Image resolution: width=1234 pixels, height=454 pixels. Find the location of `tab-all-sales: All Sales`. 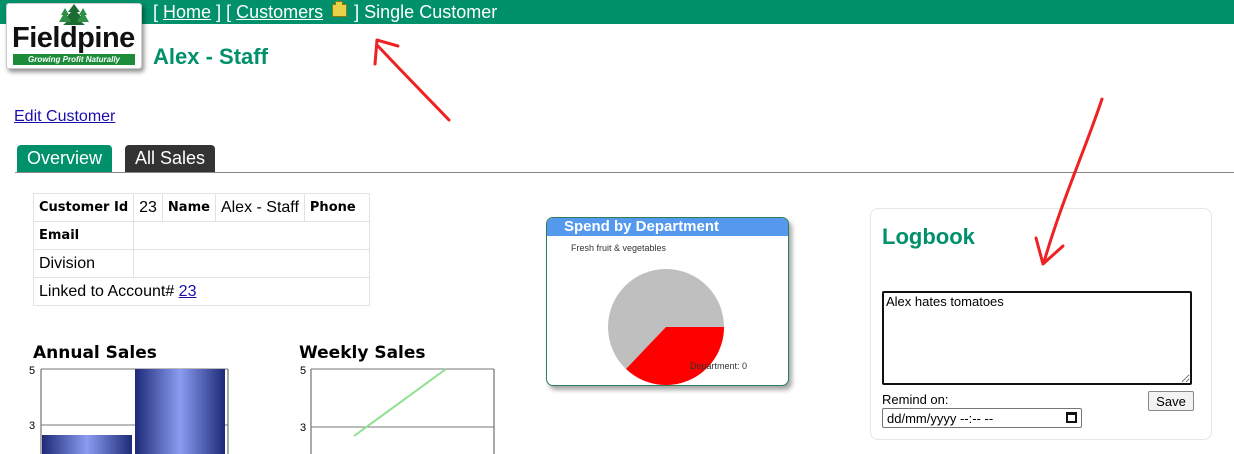

tab-all-sales: All Sales is located at coordinates (170, 158).